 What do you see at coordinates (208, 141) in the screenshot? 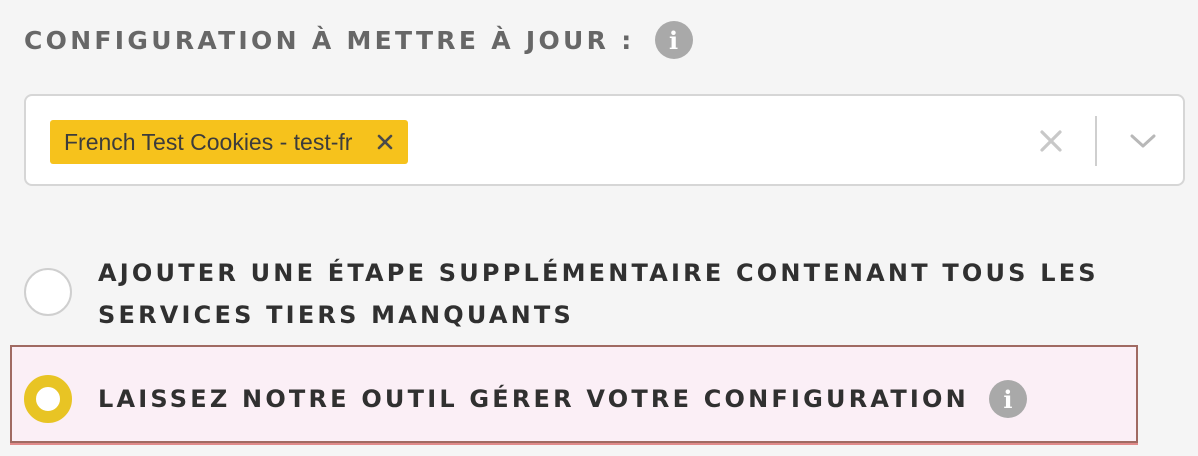
I see `chip-label: French Test Cookies - test-fr` at bounding box center [208, 141].